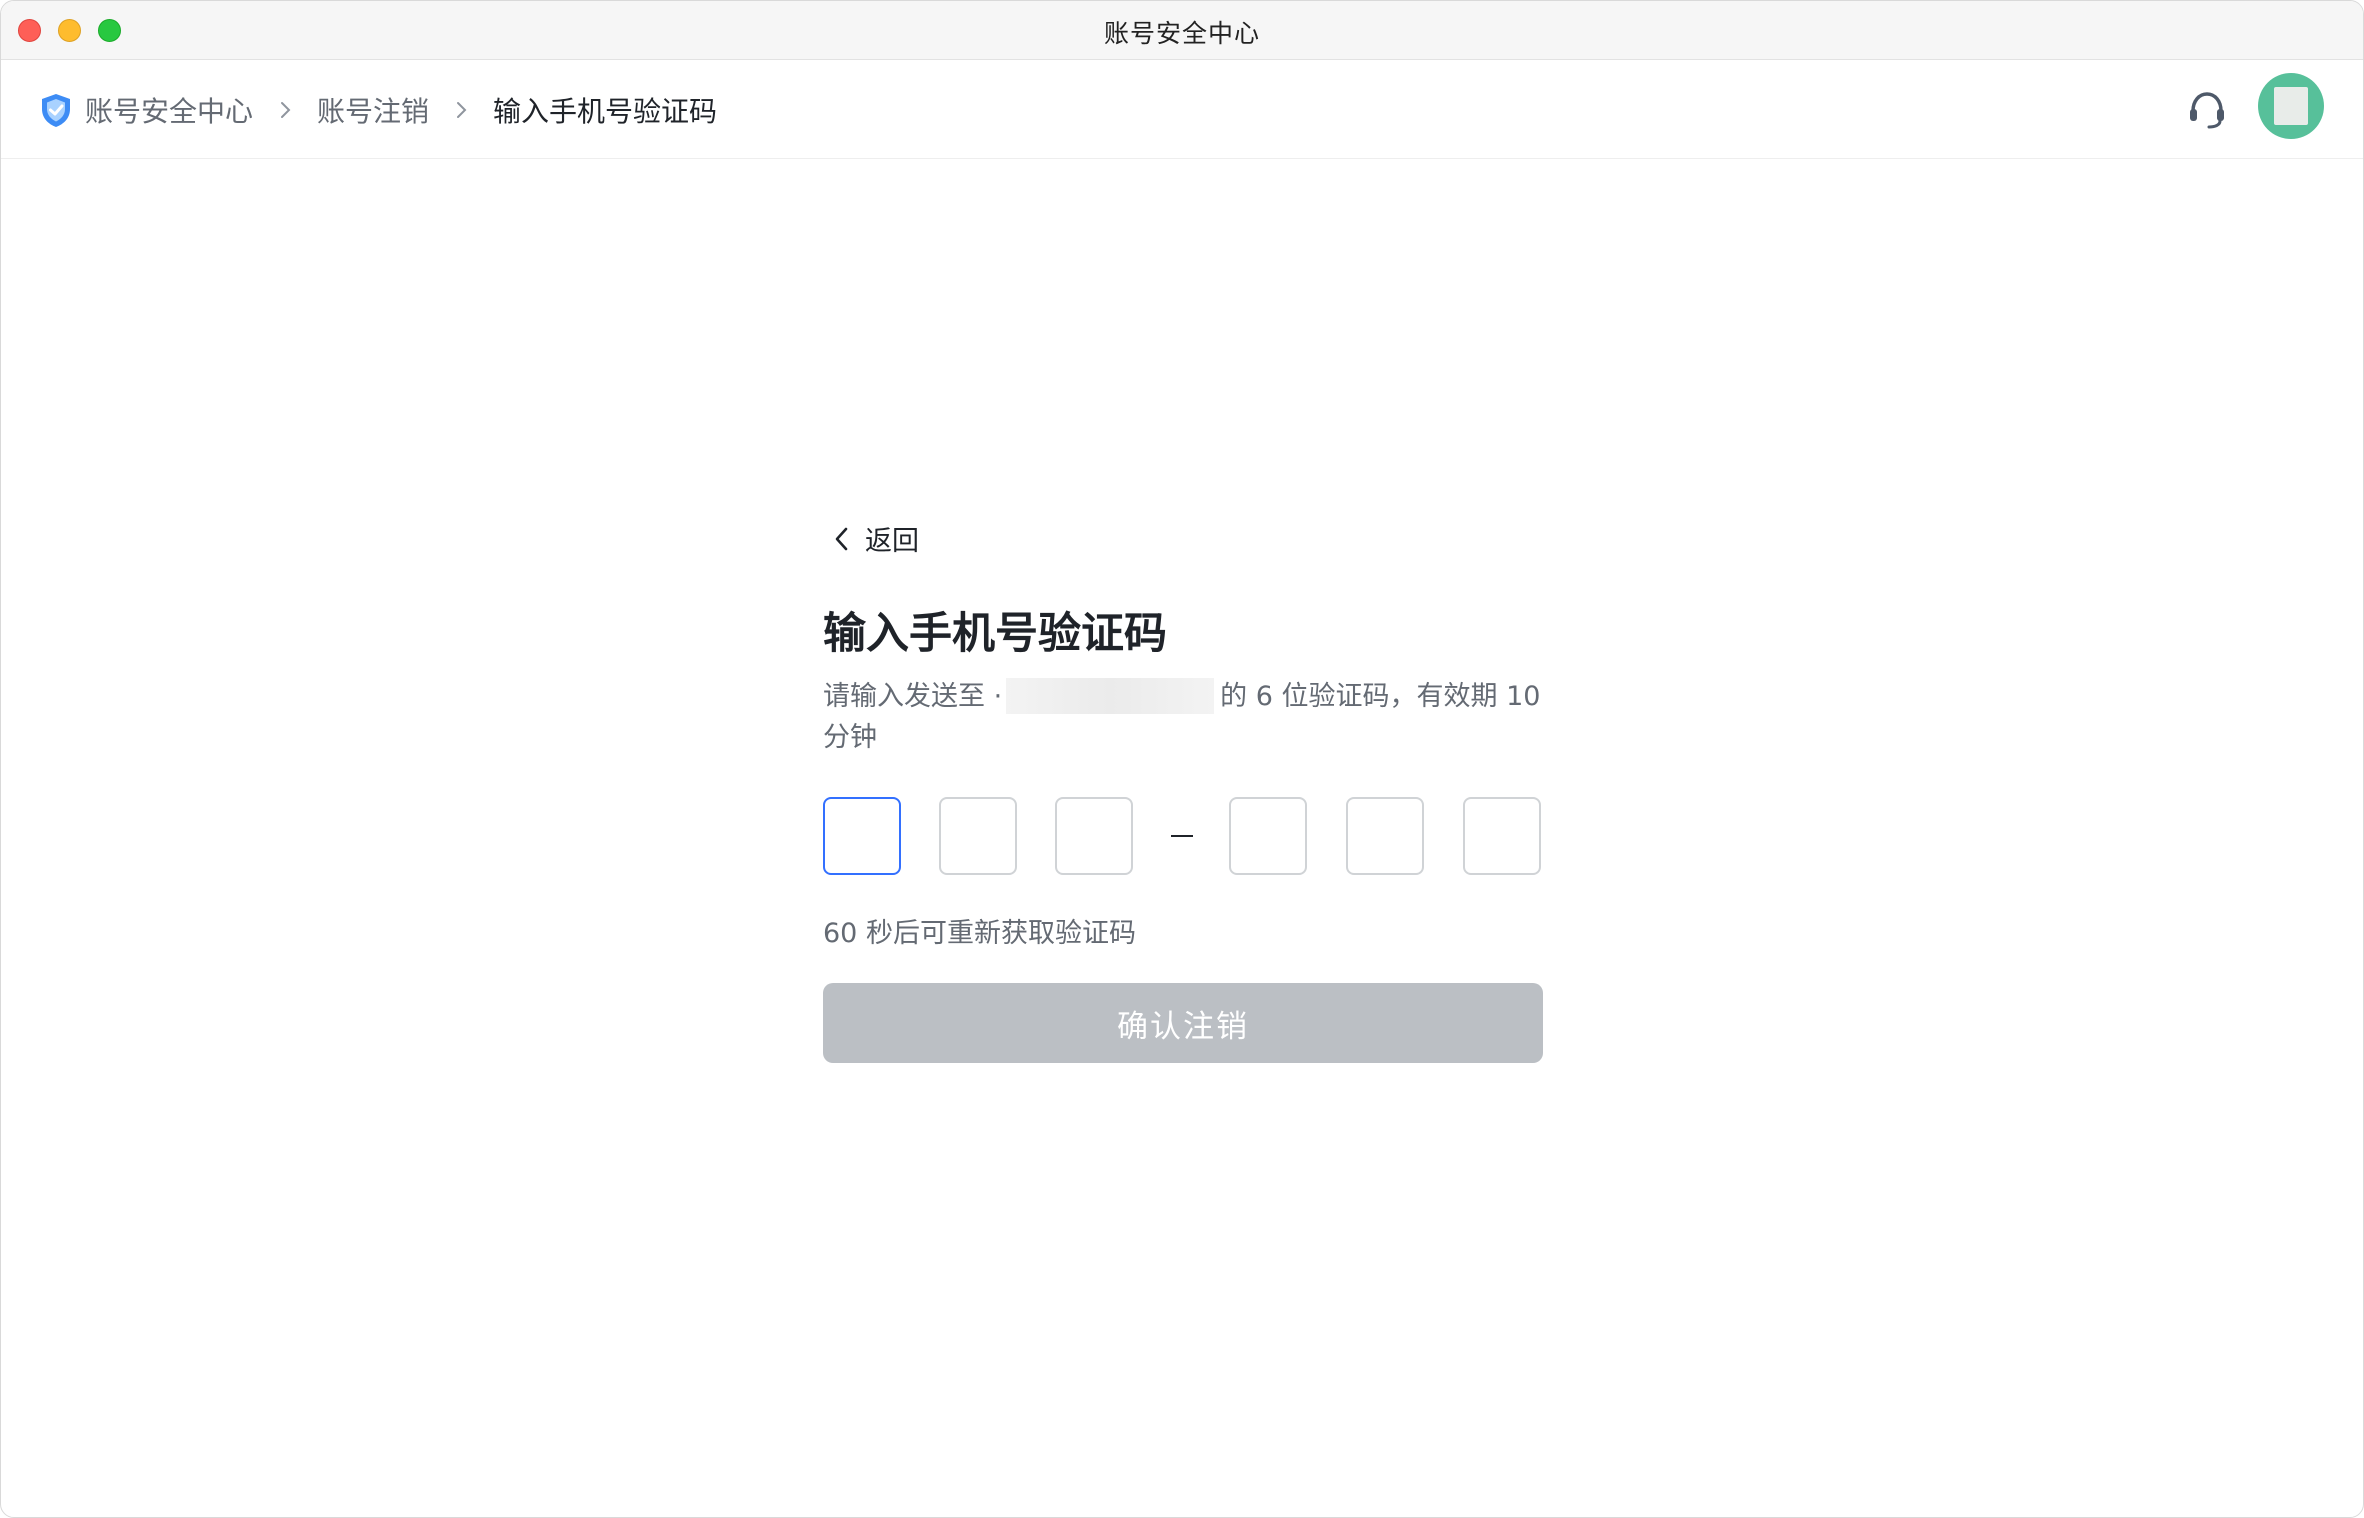 The width and height of the screenshot is (2364, 1518). Describe the element at coordinates (1110, 695) in the screenshot. I see `masked-phone-number` at that location.